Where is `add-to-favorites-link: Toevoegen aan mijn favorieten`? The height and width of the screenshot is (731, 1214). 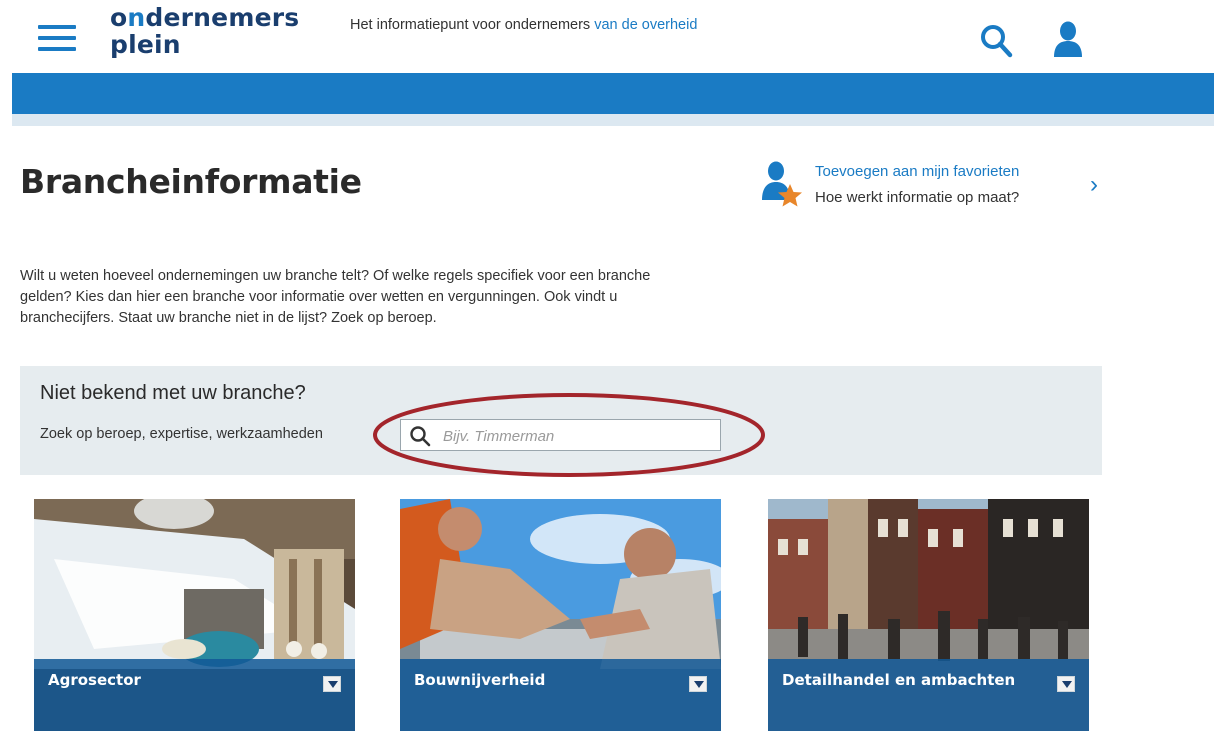 add-to-favorites-link: Toevoegen aan mijn favorieten is located at coordinates (917, 171).